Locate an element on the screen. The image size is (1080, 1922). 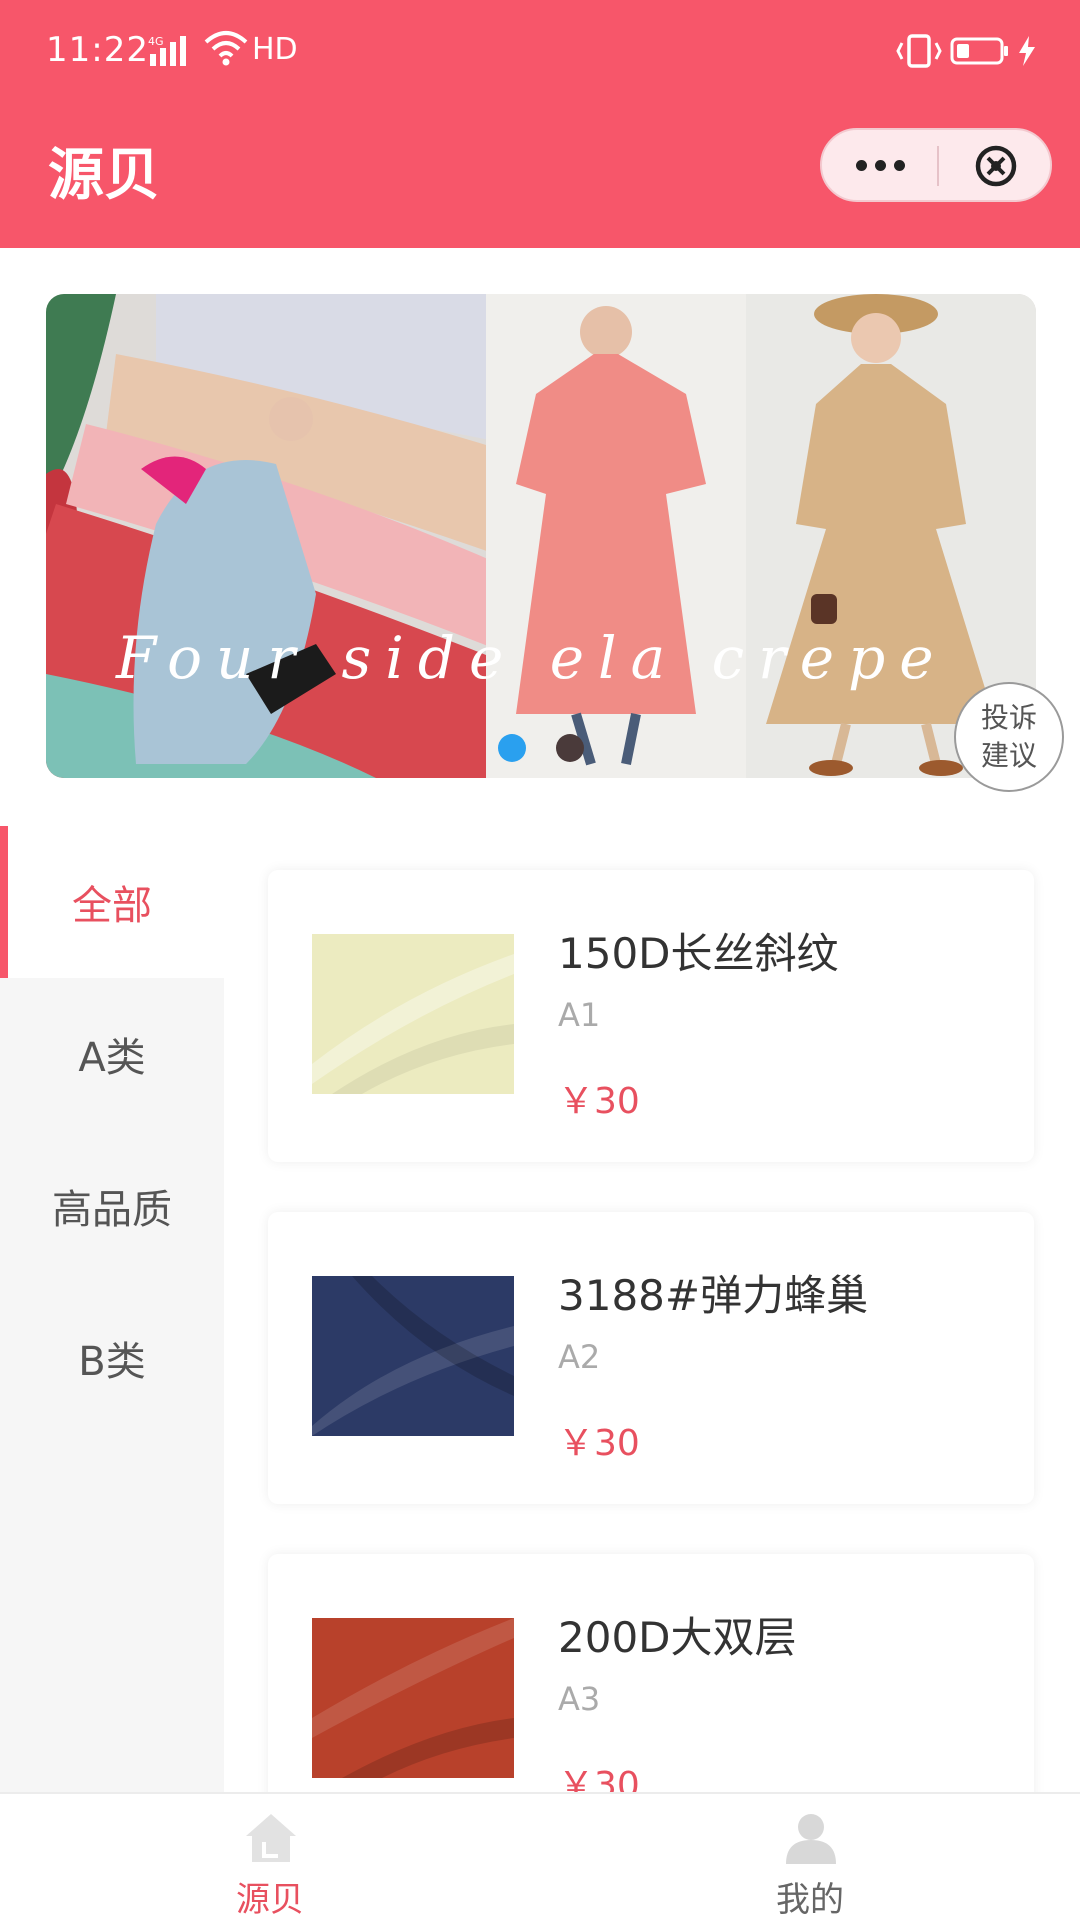
feedback-button: 投诉 建议 is located at coordinates (1009, 737).